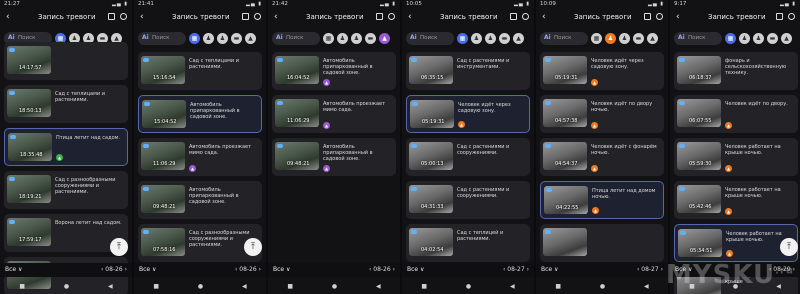  Describe the element at coordinates (468, 243) in the screenshot. I see `alarm-card: 04:02:54 Сад с теплицей и растениями.` at that location.